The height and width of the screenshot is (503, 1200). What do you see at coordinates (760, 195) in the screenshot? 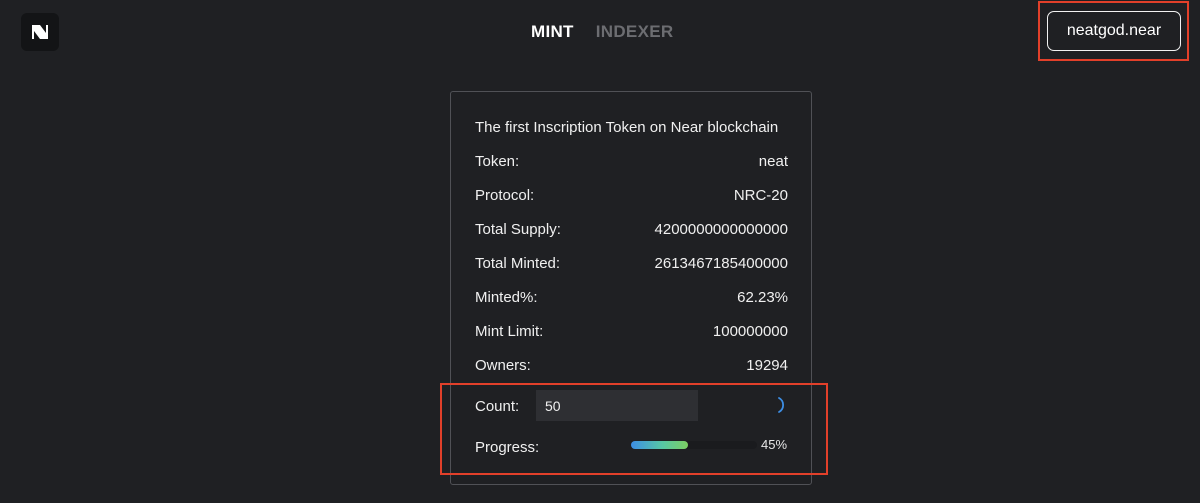
I see `row-value: NRC-20` at bounding box center [760, 195].